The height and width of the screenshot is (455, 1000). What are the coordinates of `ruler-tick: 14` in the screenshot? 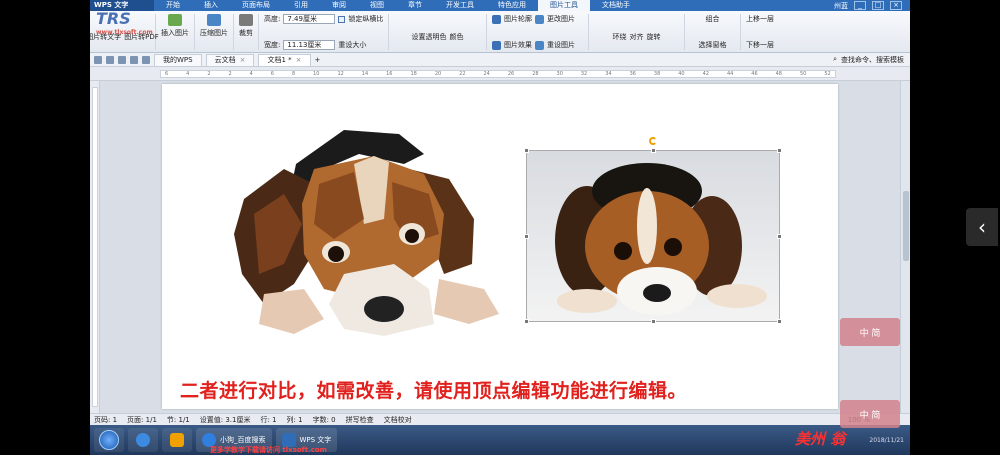 It's located at (365, 74).